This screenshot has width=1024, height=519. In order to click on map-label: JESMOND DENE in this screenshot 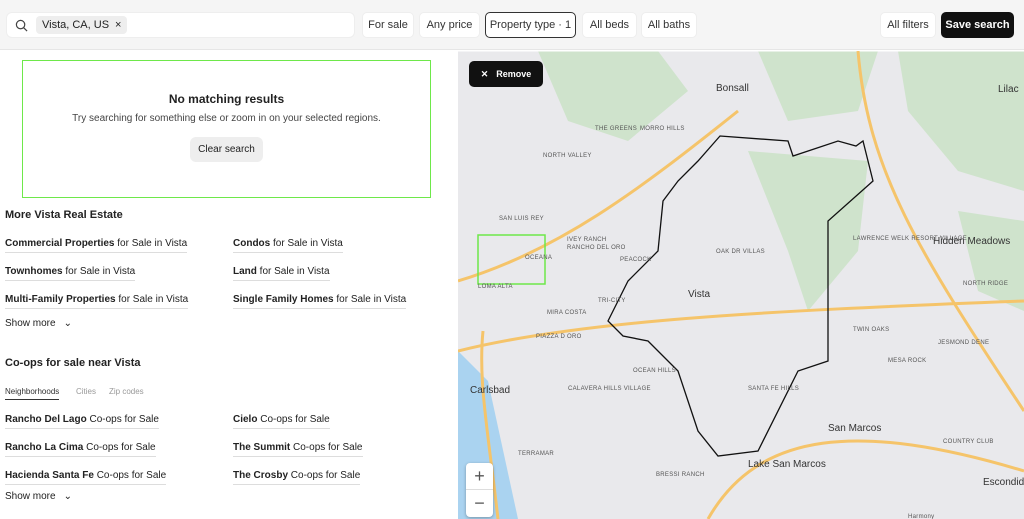, I will do `click(964, 343)`.